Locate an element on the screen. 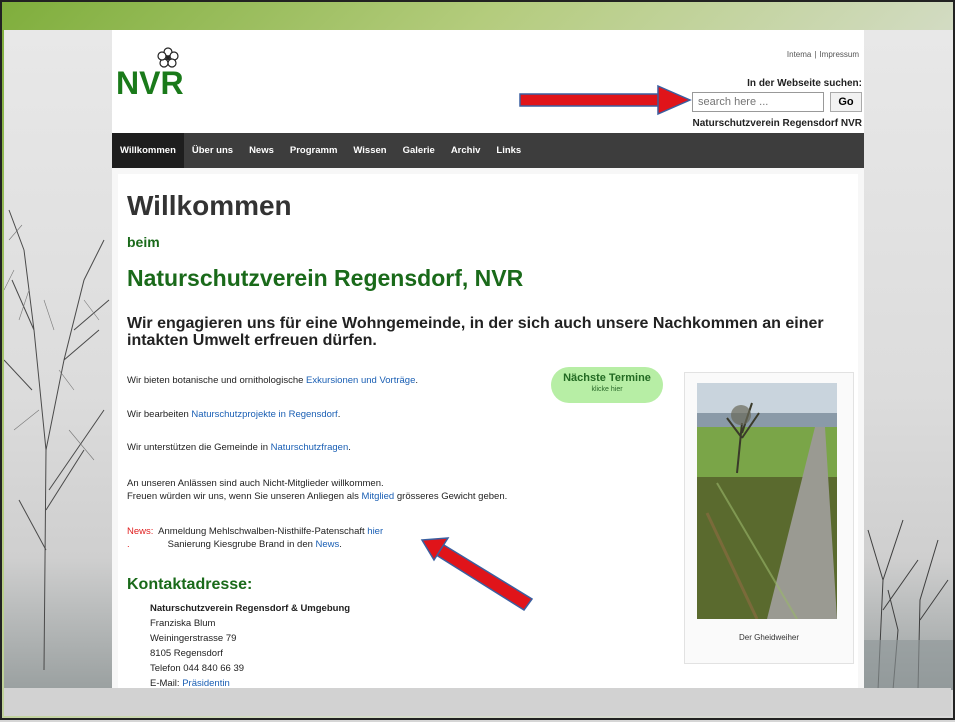 This screenshot has height=722, width=955. arrow-to-news-link-icon is located at coordinates (477, 574).